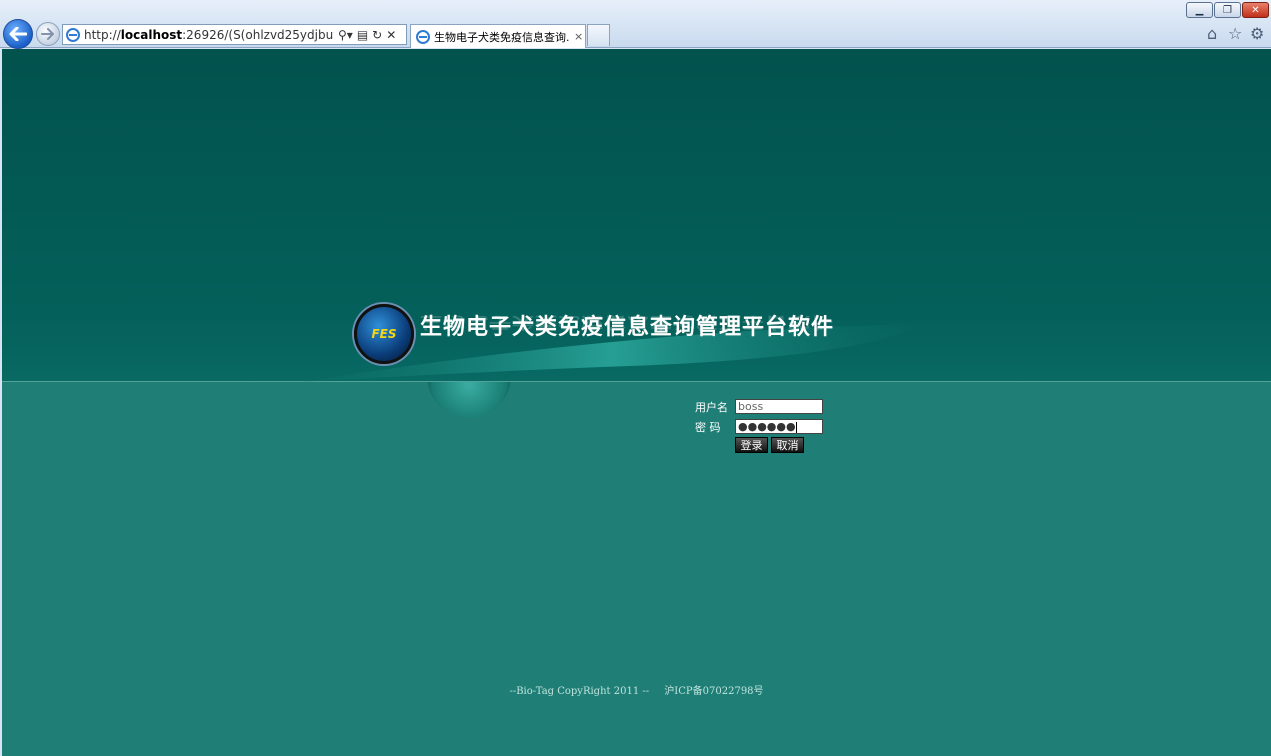  I want to click on stop-icon: ✕, so click(391, 35).